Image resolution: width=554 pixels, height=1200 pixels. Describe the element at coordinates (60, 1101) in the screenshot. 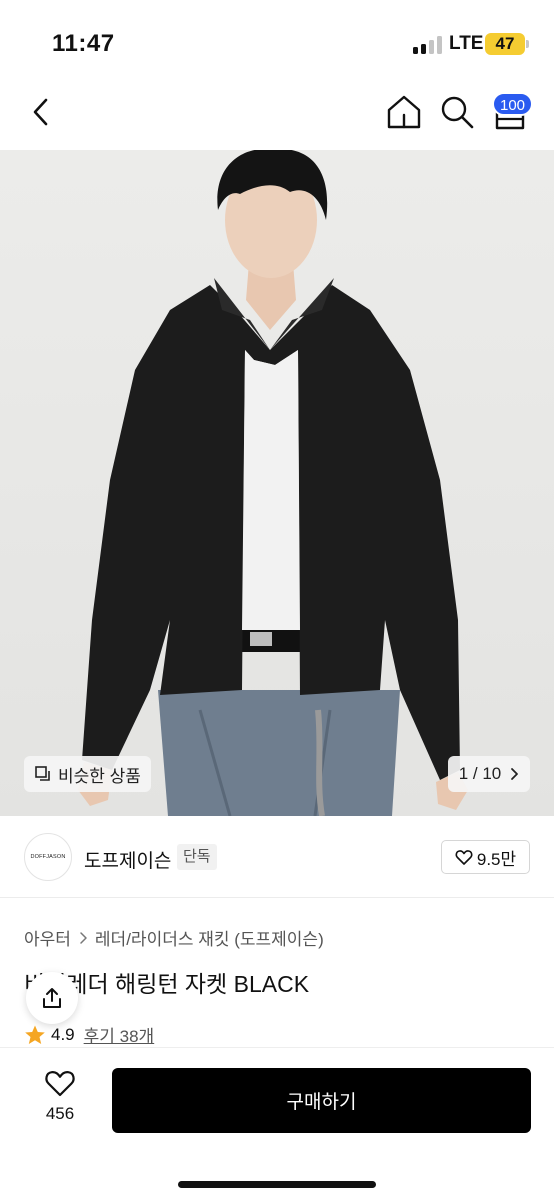

I see `wishlist-button: 456` at that location.